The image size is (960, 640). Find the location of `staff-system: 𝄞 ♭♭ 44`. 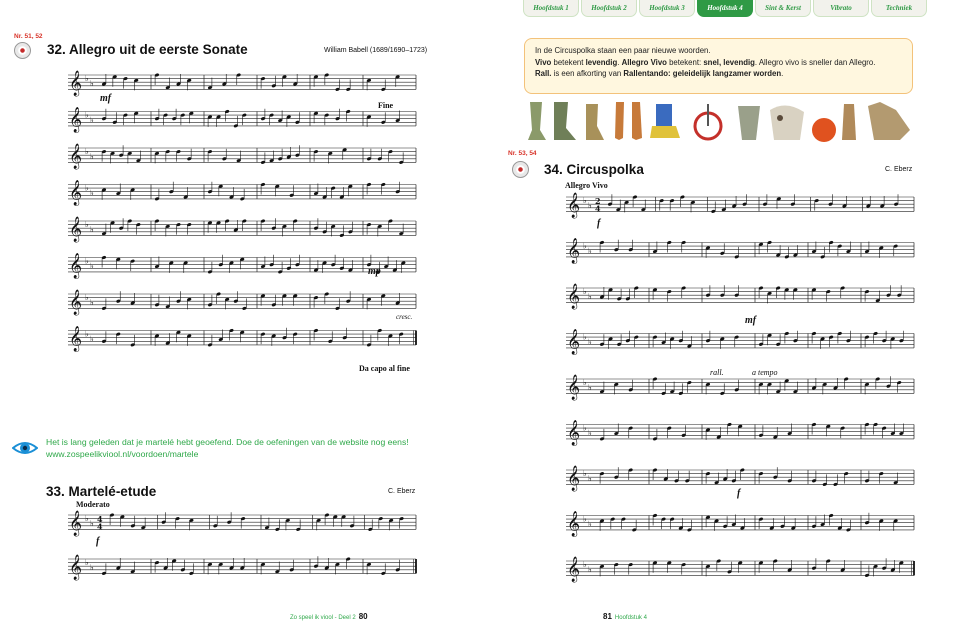

staff-system: 𝄞 ♭♭ 44 is located at coordinates (242, 523).